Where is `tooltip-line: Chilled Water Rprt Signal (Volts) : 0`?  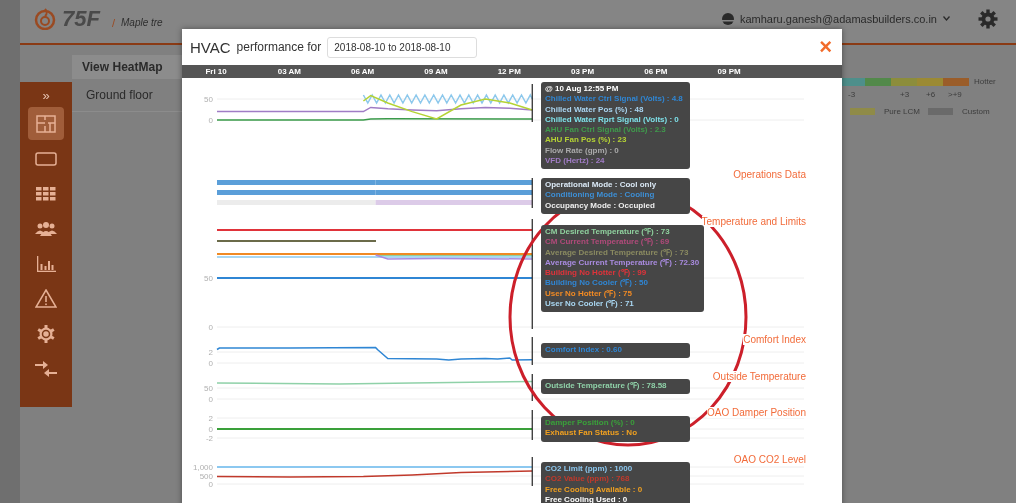
tooltip-line: Chilled Water Rprt Signal (Volts) : 0 is located at coordinates (612, 120).